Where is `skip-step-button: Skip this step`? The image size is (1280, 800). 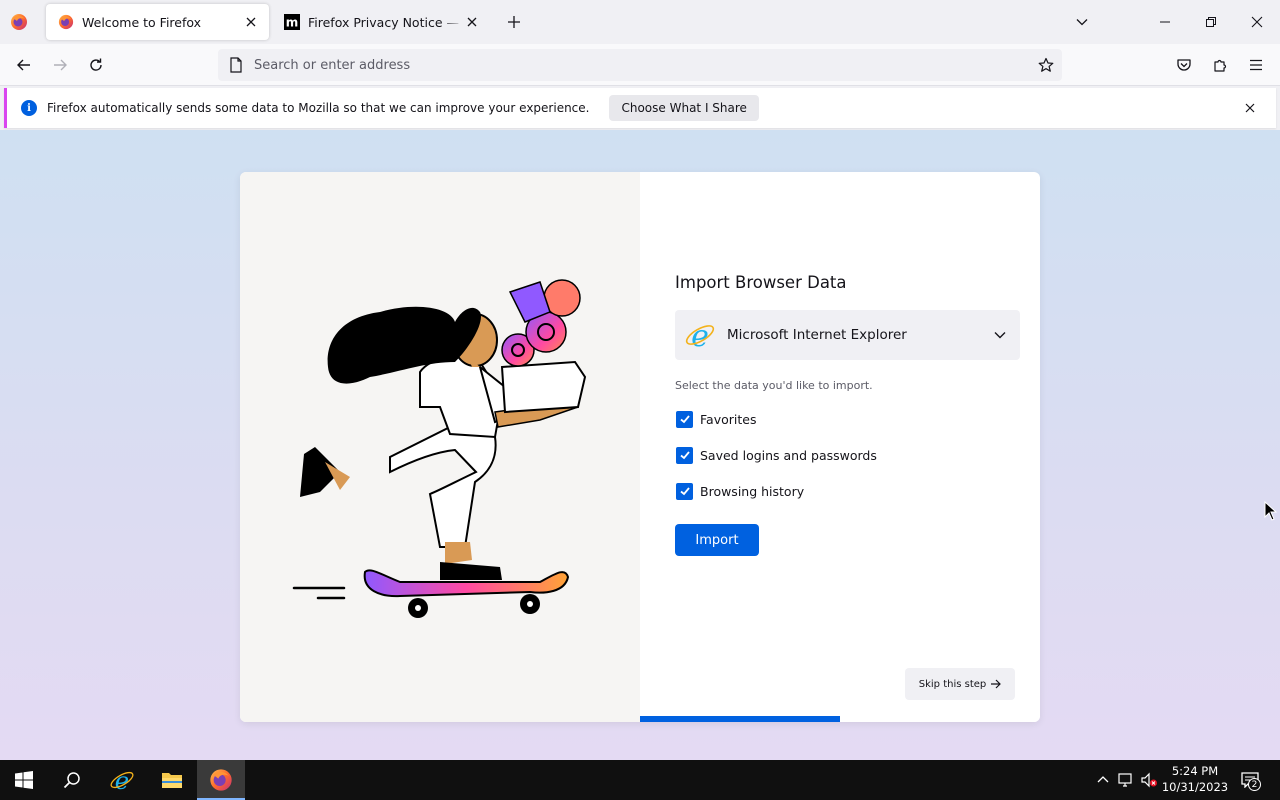 skip-step-button: Skip this step is located at coordinates (960, 684).